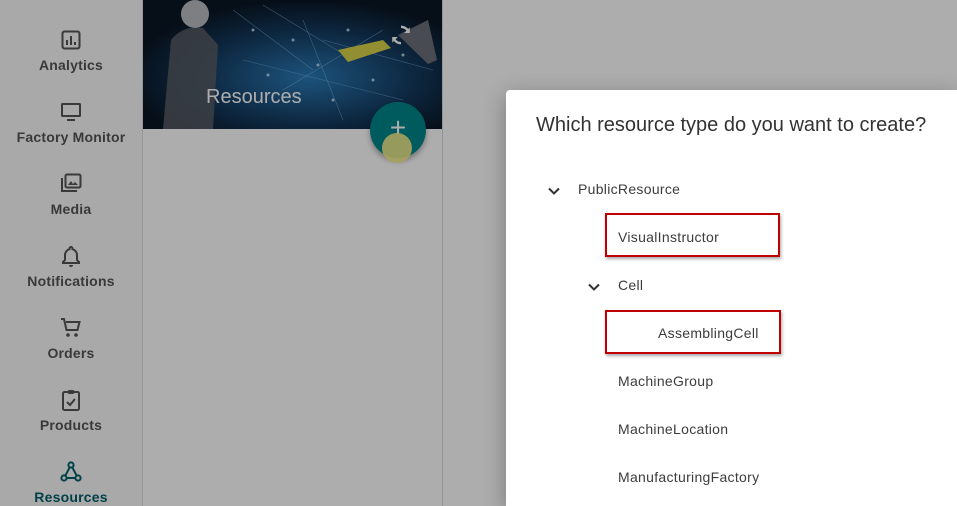 This screenshot has height=506, width=957. What do you see at coordinates (688, 477) in the screenshot?
I see `tree-node-manufacturingfactory: ManufacturingFactory` at bounding box center [688, 477].